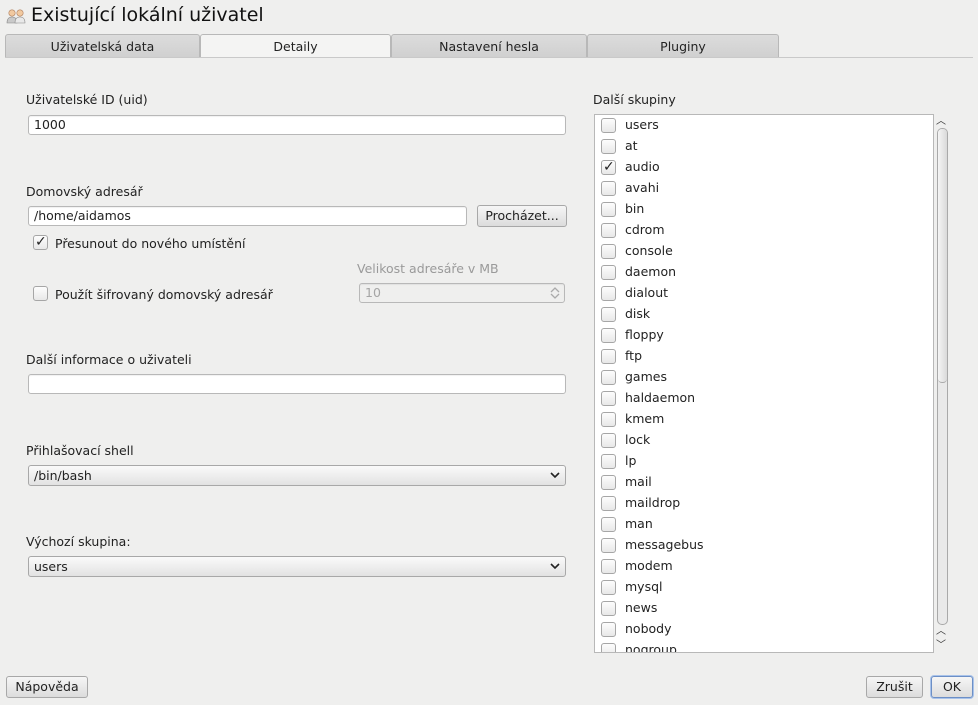  Describe the element at coordinates (651, 271) in the screenshot. I see `group-label: daemon` at that location.